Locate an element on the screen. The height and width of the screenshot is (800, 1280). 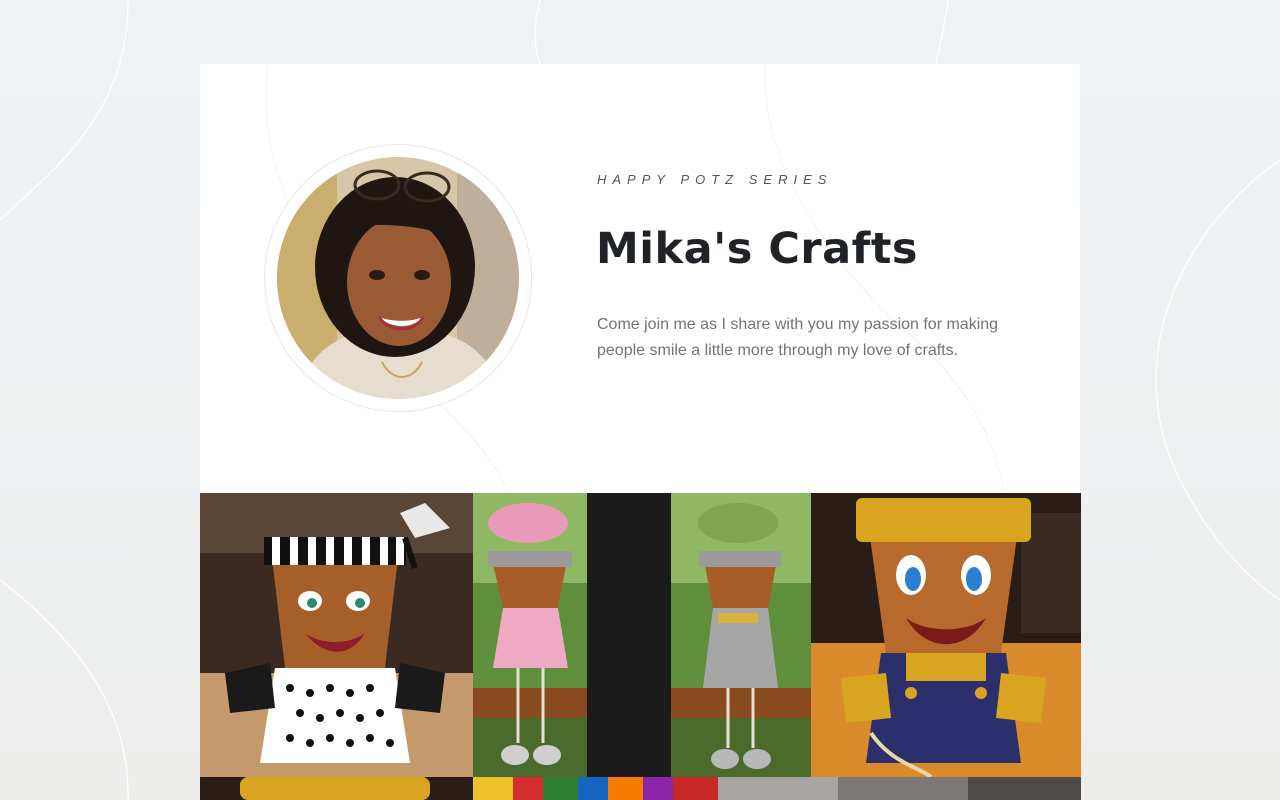
polka-dot-pot-photo is located at coordinates (336, 635).